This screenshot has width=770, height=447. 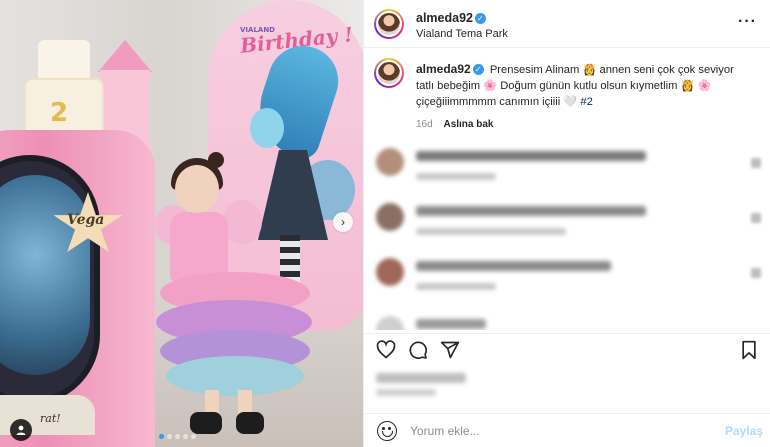 What do you see at coordinates (242, 222) in the screenshot?
I see `dress-frill-right` at bounding box center [242, 222].